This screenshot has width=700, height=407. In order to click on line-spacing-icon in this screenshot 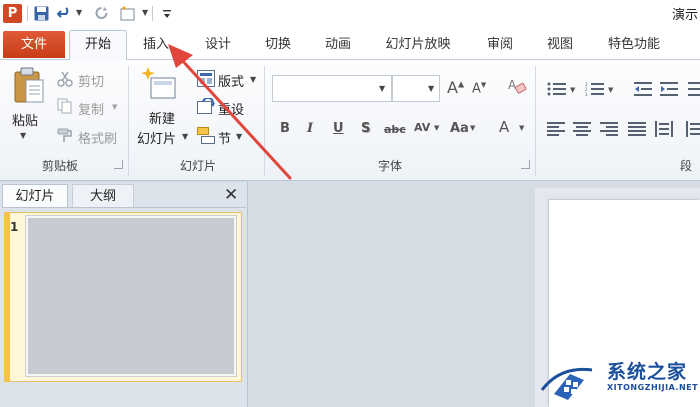, I will do `click(694, 90)`.